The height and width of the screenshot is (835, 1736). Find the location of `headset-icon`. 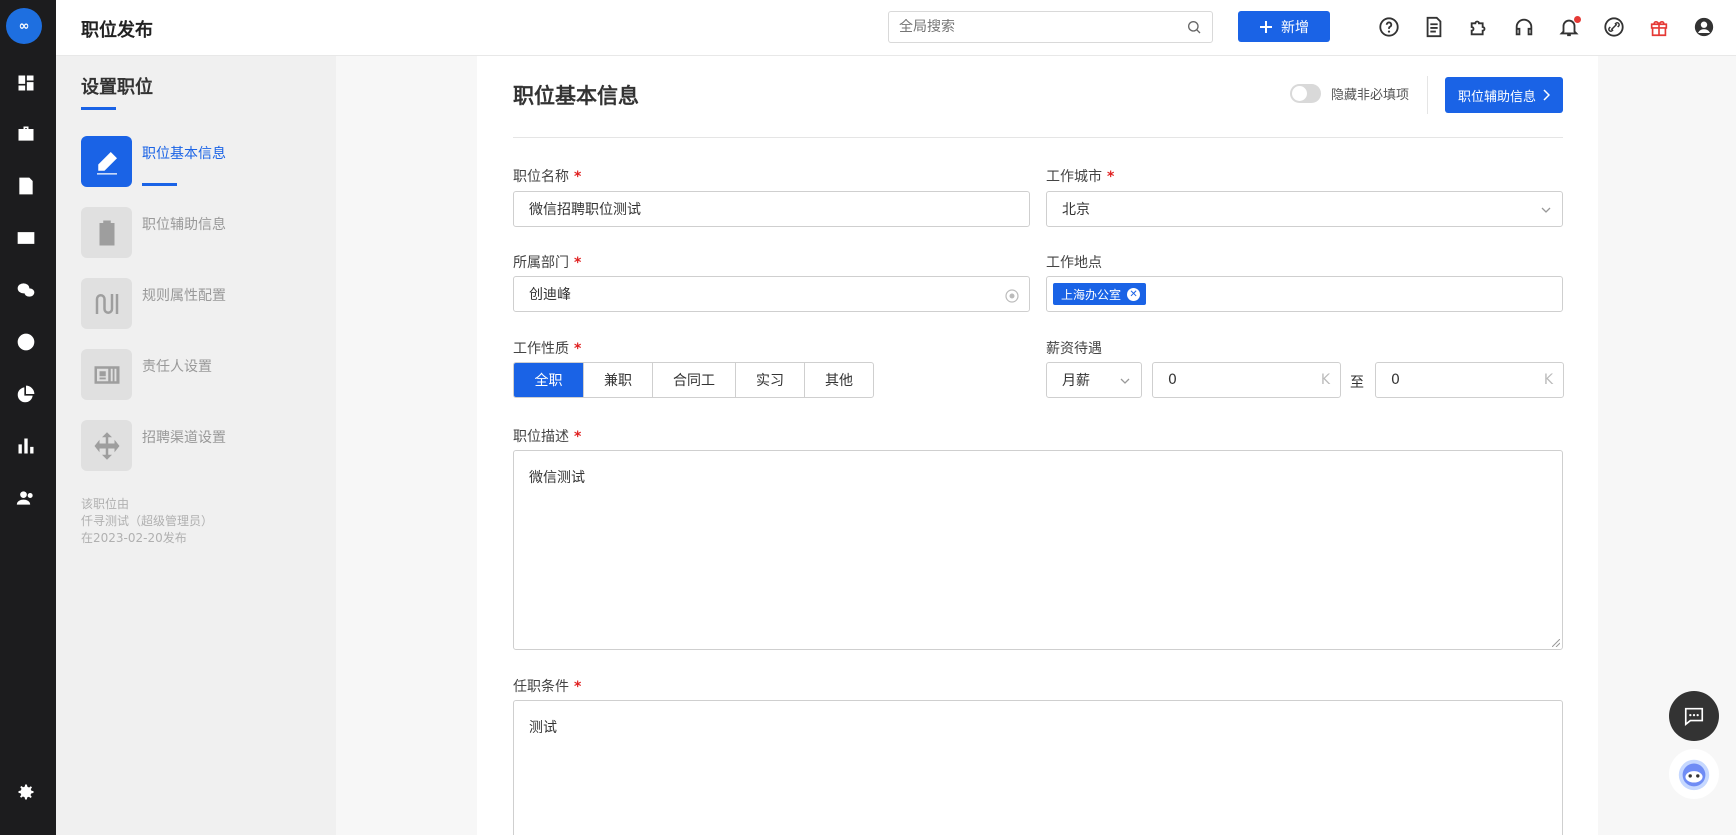

headset-icon is located at coordinates (1524, 27).